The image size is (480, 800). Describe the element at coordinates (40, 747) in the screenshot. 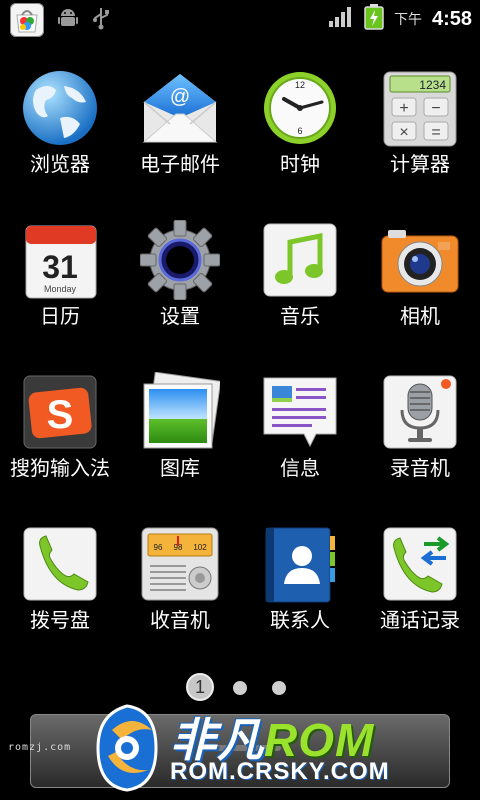

I see `watermark-small-text: romzj.com` at that location.